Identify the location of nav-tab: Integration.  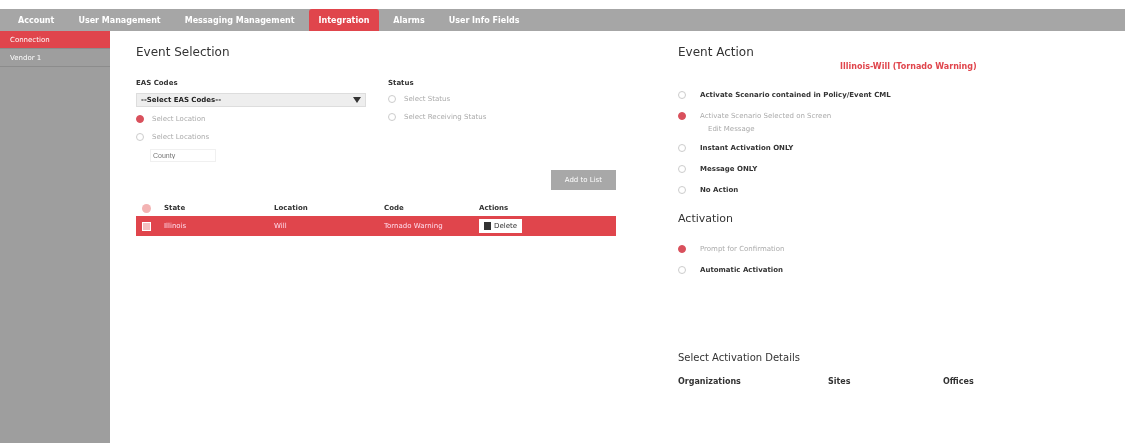
(344, 20).